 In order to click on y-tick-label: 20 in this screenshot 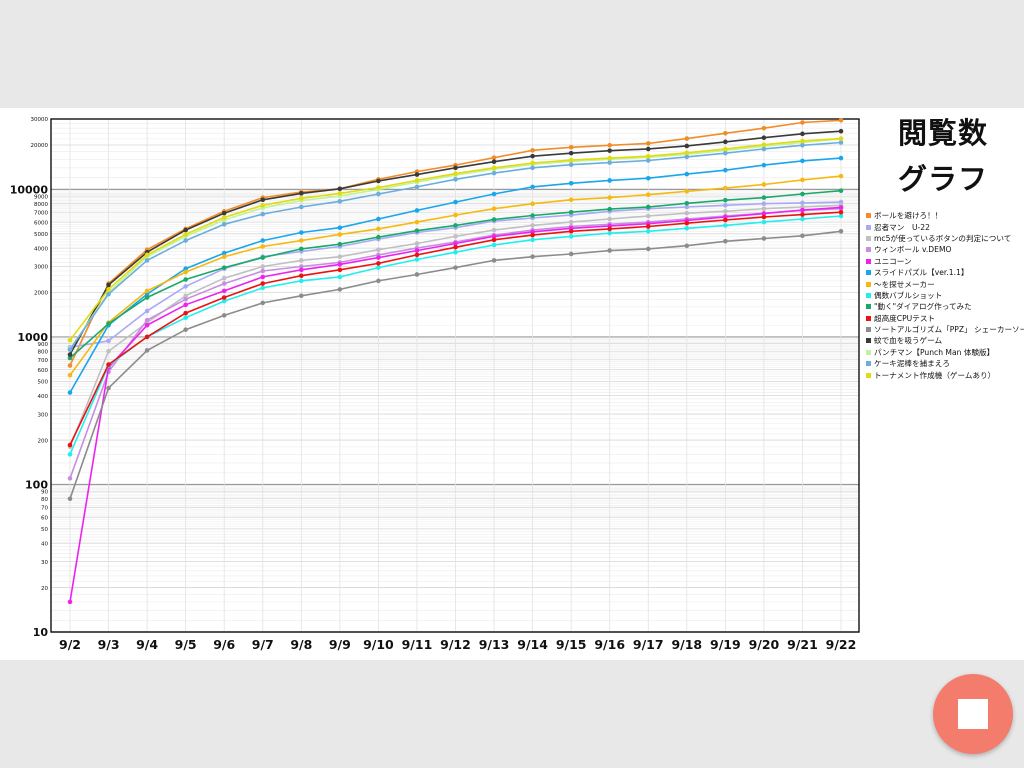, I will do `click(44, 589)`.